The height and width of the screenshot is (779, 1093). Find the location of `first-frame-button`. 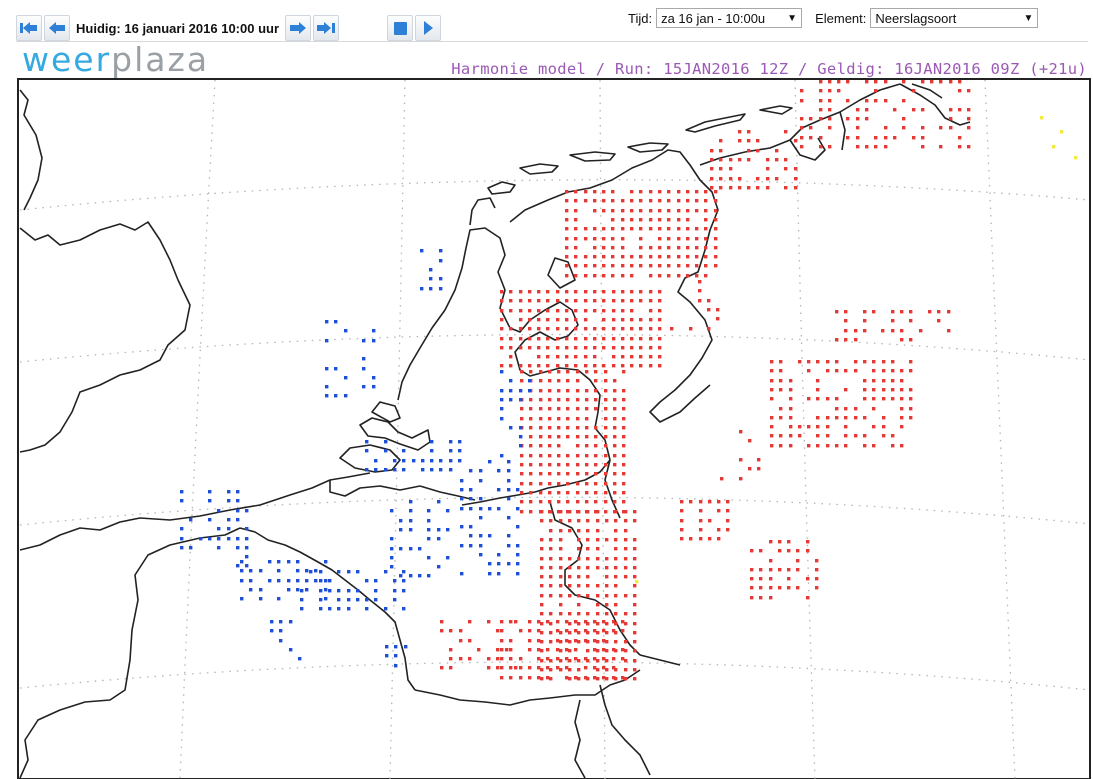

first-frame-button is located at coordinates (29, 28).